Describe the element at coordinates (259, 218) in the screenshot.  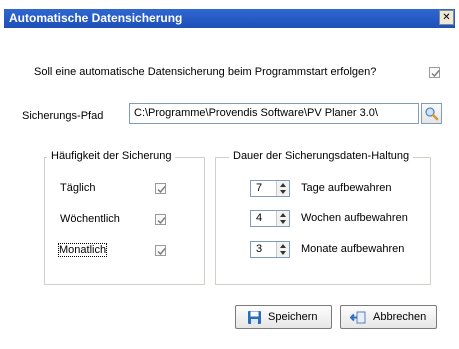
I see `weeks-value: 4` at that location.